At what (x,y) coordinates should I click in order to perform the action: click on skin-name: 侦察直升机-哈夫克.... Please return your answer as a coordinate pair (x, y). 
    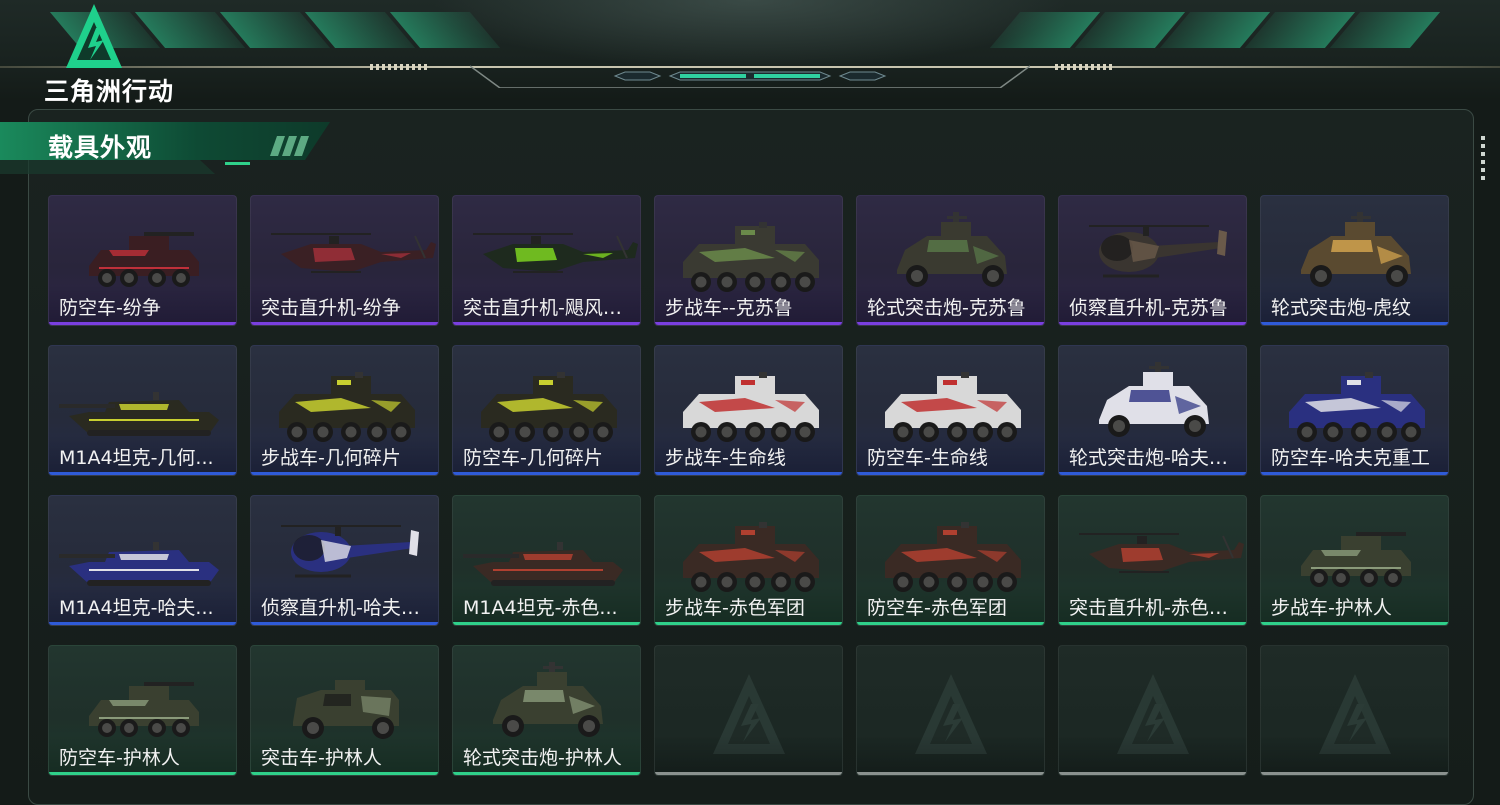
    Looking at the image, I should click on (348, 608).